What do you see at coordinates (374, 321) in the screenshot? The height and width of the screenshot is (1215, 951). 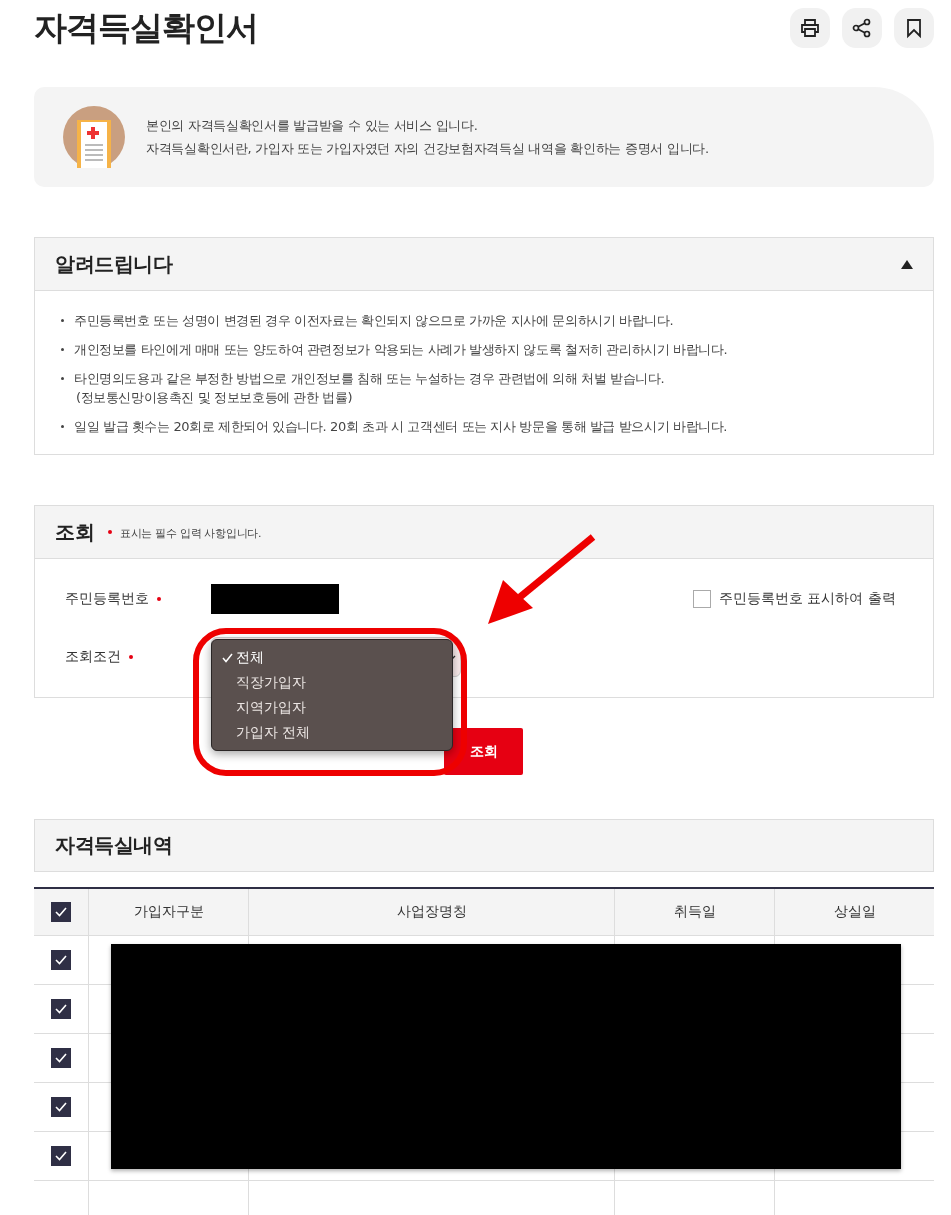 I see `notice-text: 주민등록번호 또는 성명이 변경된 경우 이전자료는 확인되지 않으므로 가까운 지사에 문의하시기 바랍니다.` at bounding box center [374, 321].